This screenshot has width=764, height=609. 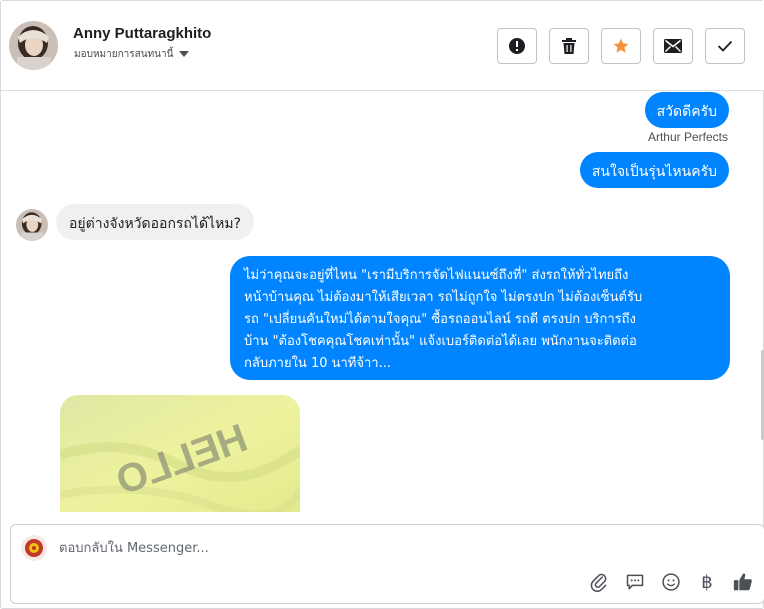 I want to click on speech-bubble-icon, so click(x=635, y=582).